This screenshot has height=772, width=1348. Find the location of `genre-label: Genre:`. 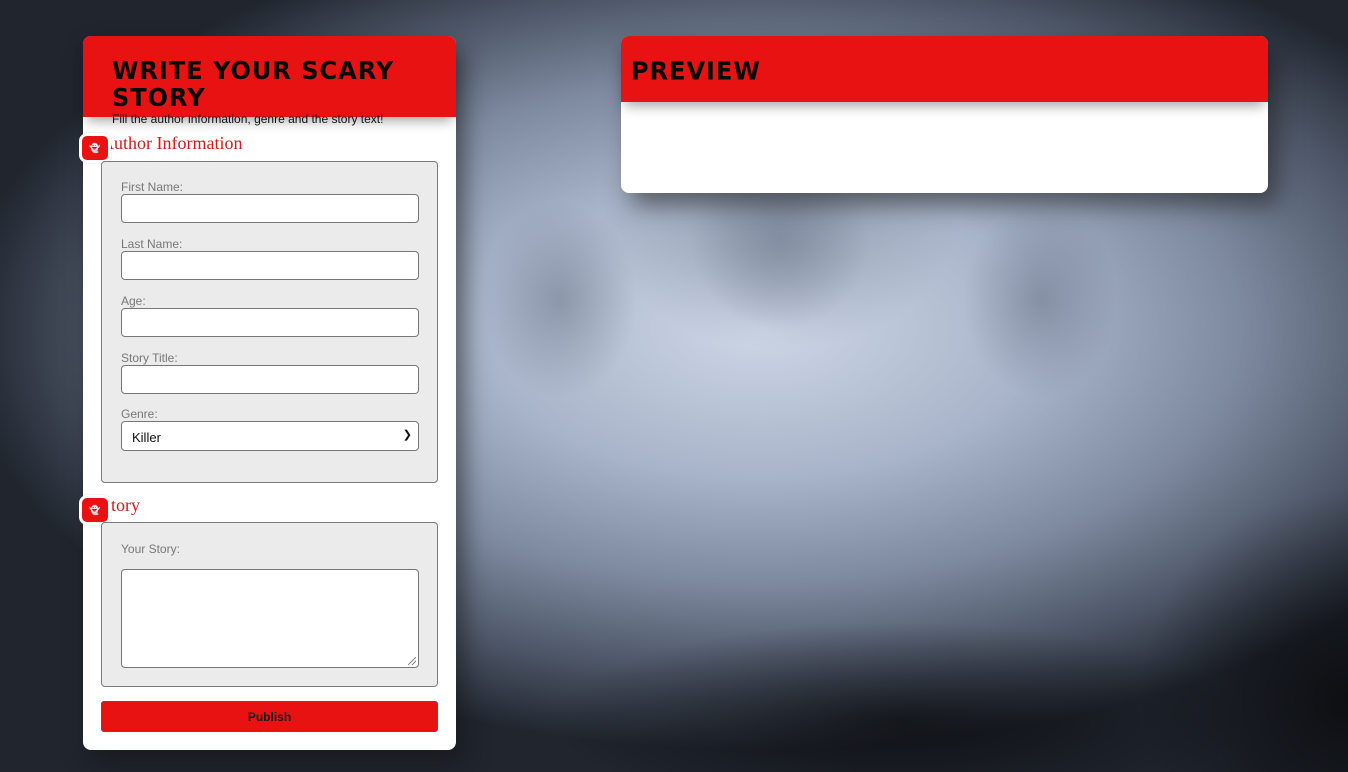

genre-label: Genre: is located at coordinates (139, 414).